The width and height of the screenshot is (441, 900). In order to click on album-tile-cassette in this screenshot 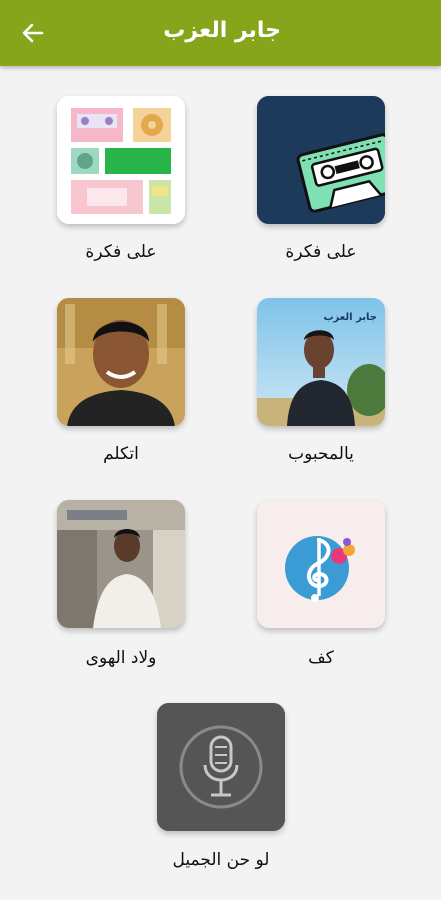, I will do `click(321, 160)`.